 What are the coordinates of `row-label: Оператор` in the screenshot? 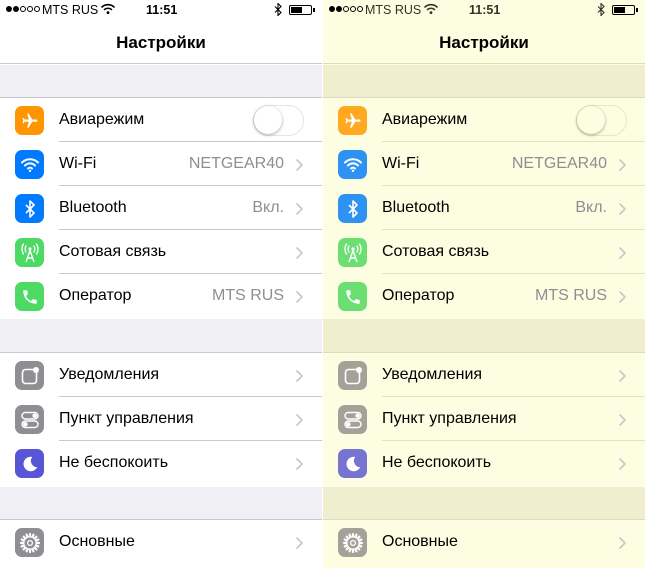 It's located at (95, 295).